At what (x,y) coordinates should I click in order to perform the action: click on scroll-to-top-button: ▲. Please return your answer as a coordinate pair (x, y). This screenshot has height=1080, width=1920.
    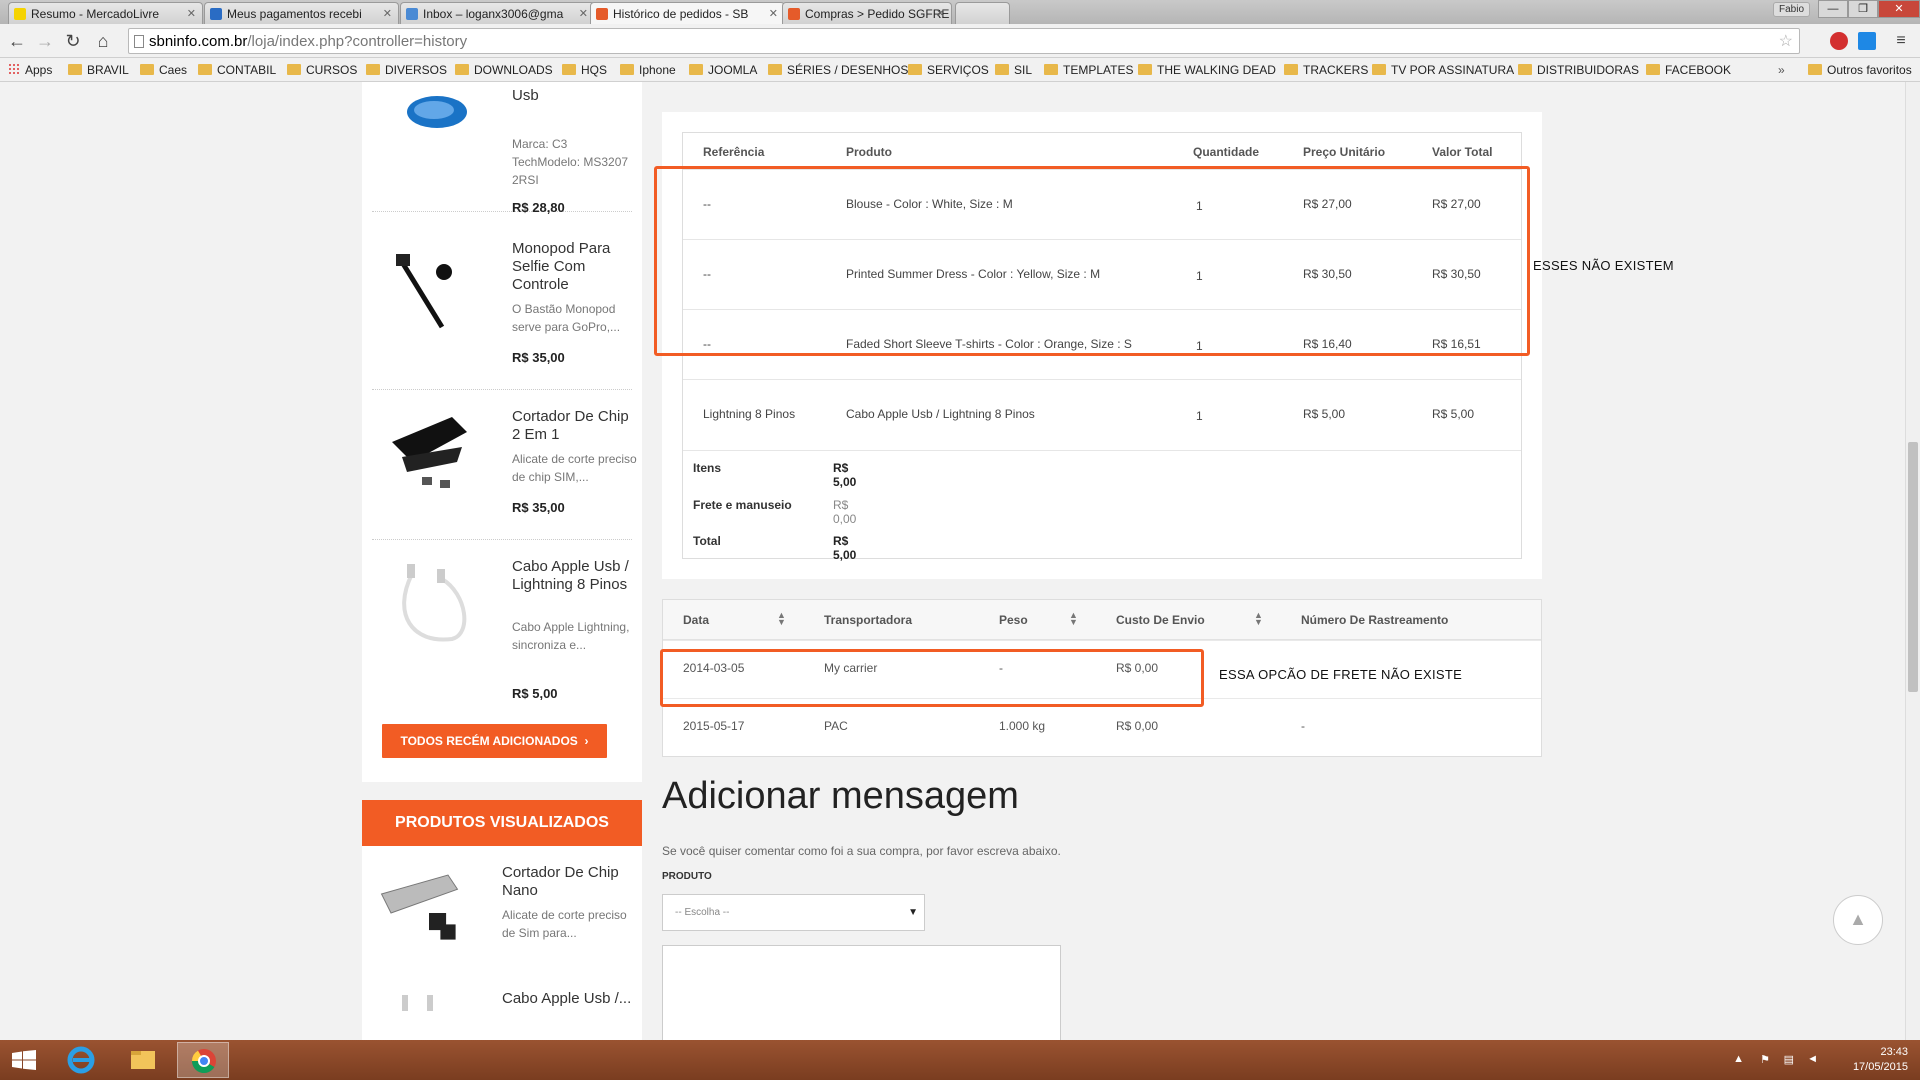
    Looking at the image, I should click on (1858, 920).